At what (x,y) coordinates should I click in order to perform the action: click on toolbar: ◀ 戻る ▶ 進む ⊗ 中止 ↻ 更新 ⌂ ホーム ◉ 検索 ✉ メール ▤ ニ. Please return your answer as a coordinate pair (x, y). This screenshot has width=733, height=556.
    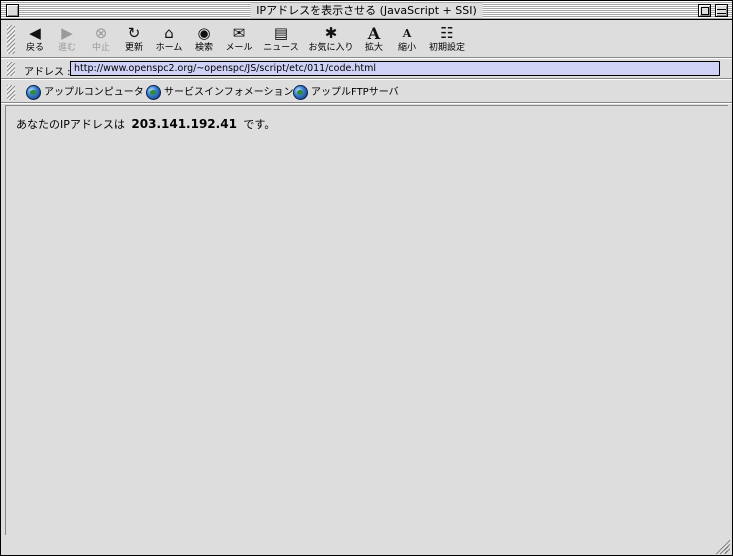
    Looking at the image, I should click on (366, 39).